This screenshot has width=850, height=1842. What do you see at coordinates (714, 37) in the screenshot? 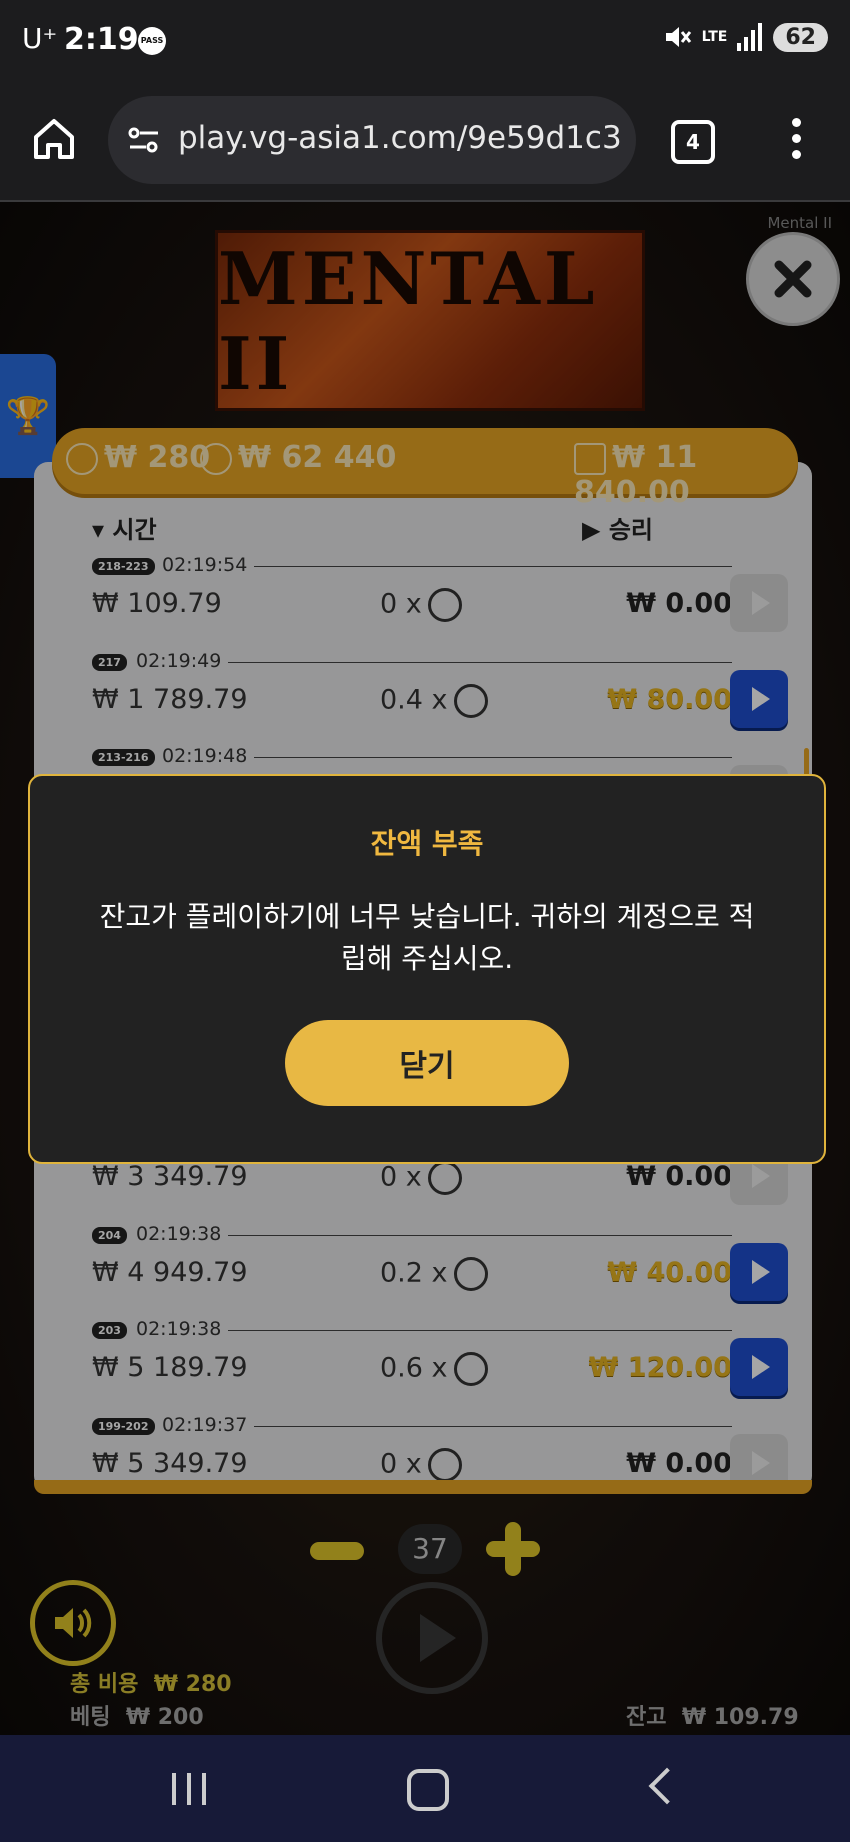
I see `network-type: LTE` at bounding box center [714, 37].